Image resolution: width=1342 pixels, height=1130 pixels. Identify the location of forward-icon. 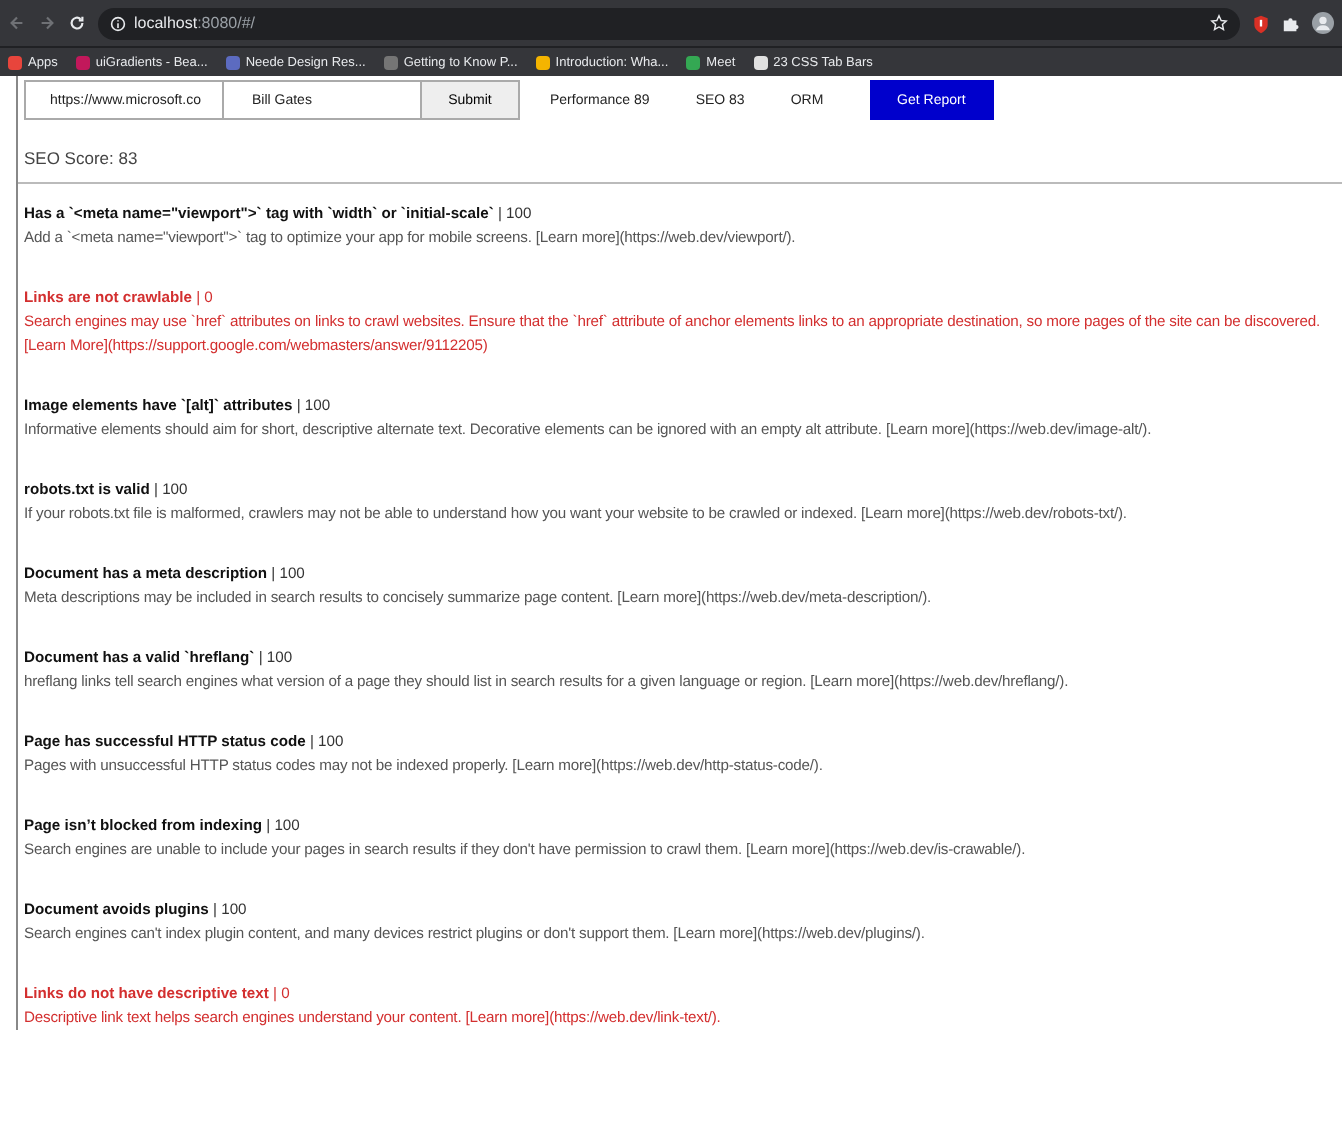
(47, 23).